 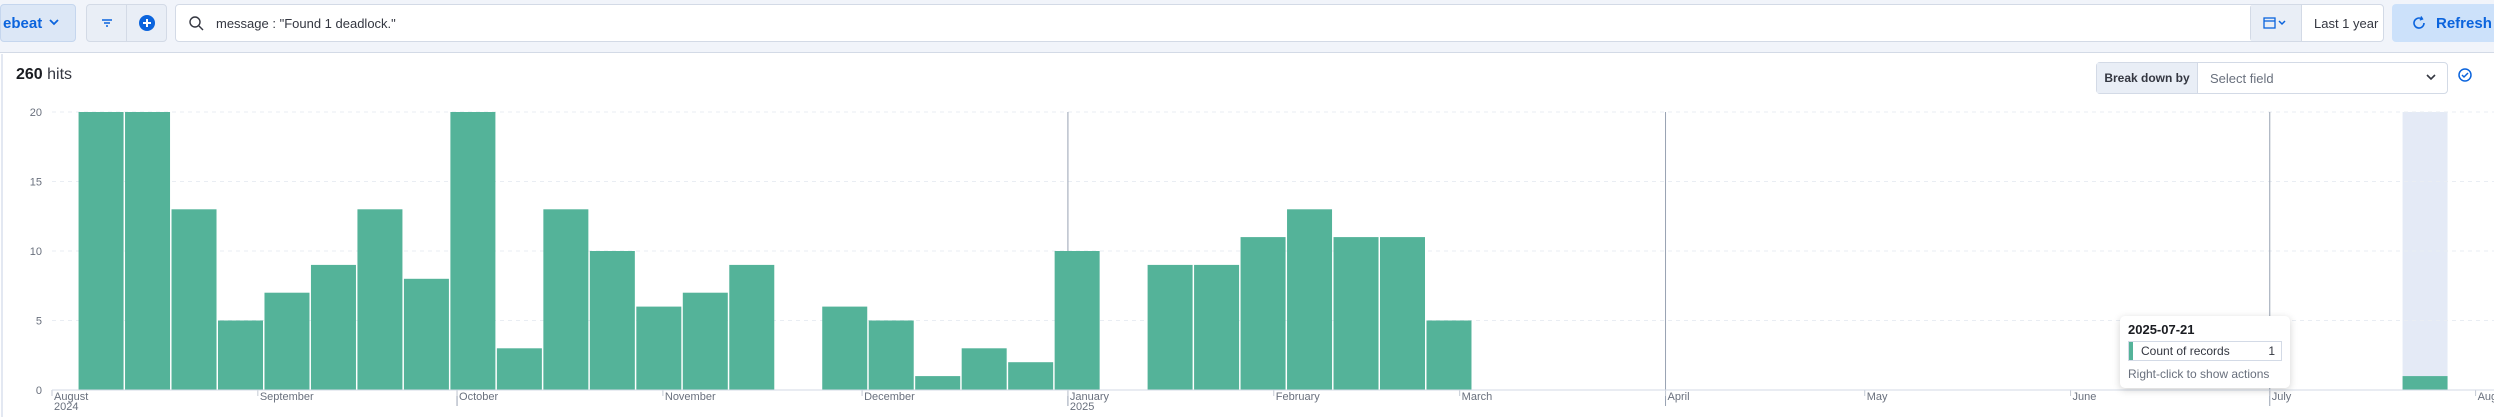 I want to click on filter-icon, so click(x=106, y=23).